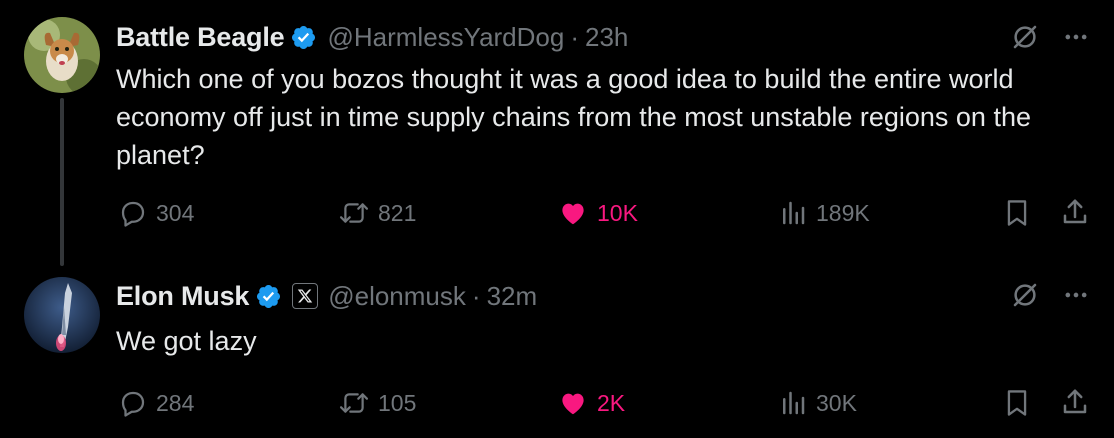 This screenshot has height=438, width=1114. I want to click on views-button: 30K, so click(817, 403).